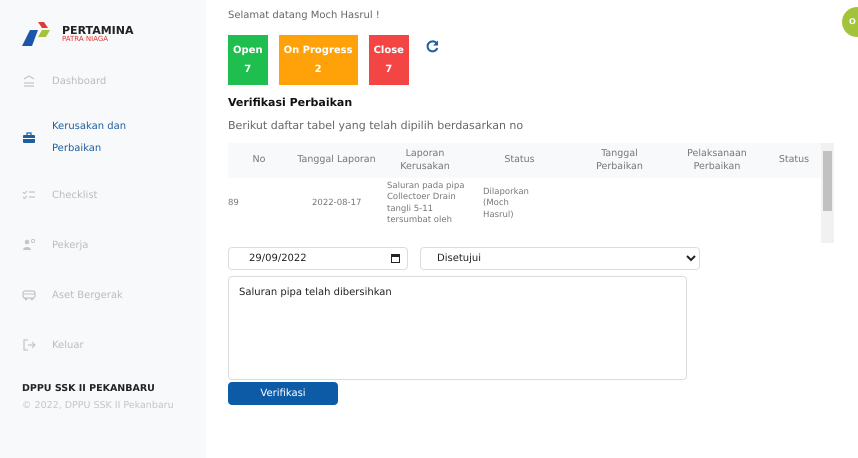 This screenshot has height=458, width=858. What do you see at coordinates (426, 204) in the screenshot?
I see `table-cell-text: Saluran pada pipa Collectoer Drain tangli 5-11 tersumbat oleh` at bounding box center [426, 204].